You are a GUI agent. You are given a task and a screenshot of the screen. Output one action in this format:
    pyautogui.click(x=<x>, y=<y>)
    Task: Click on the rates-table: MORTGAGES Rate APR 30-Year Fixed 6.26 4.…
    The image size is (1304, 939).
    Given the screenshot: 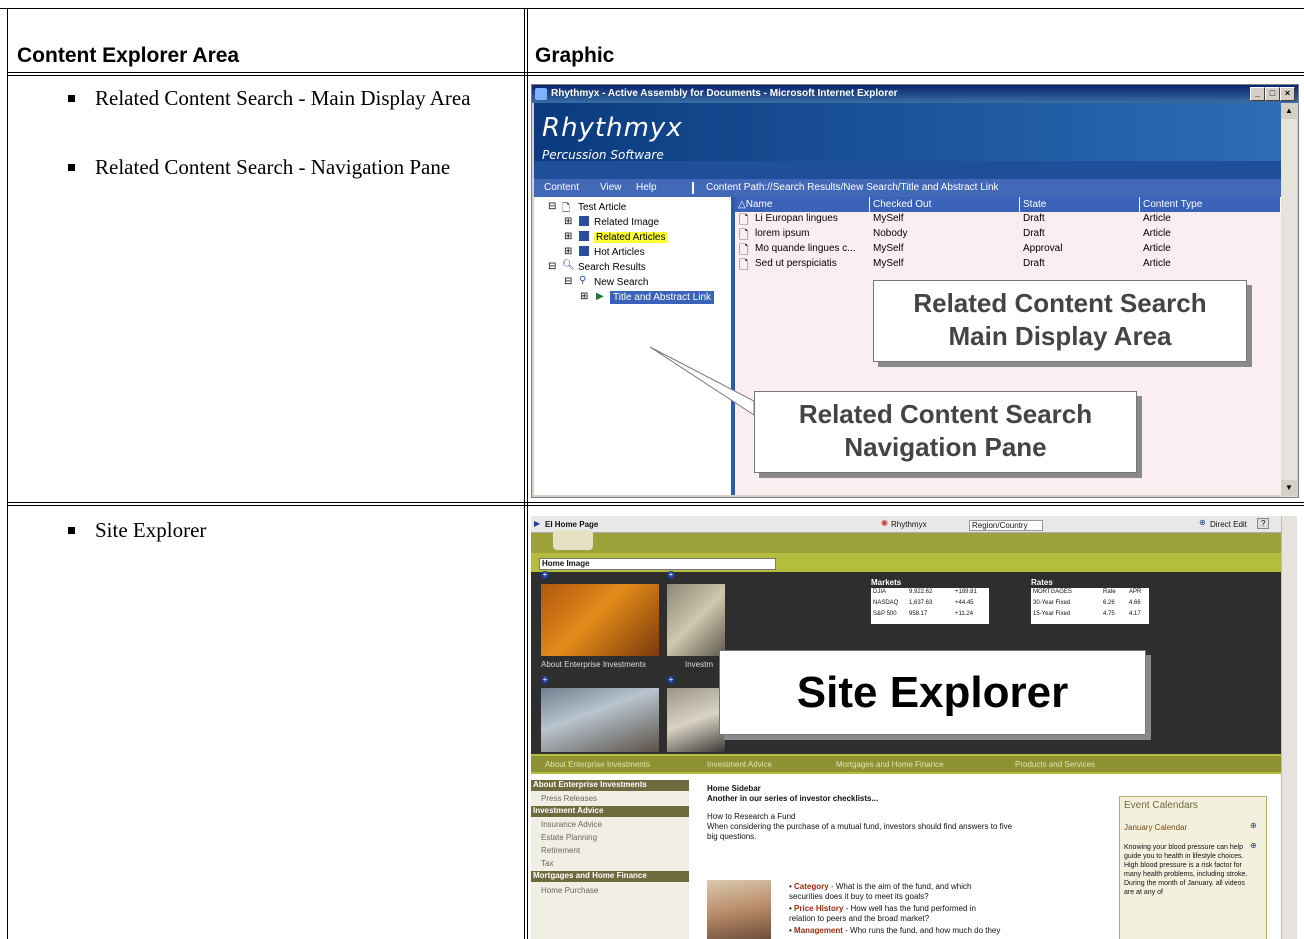 What is the action you would take?
    pyautogui.click(x=1090, y=606)
    